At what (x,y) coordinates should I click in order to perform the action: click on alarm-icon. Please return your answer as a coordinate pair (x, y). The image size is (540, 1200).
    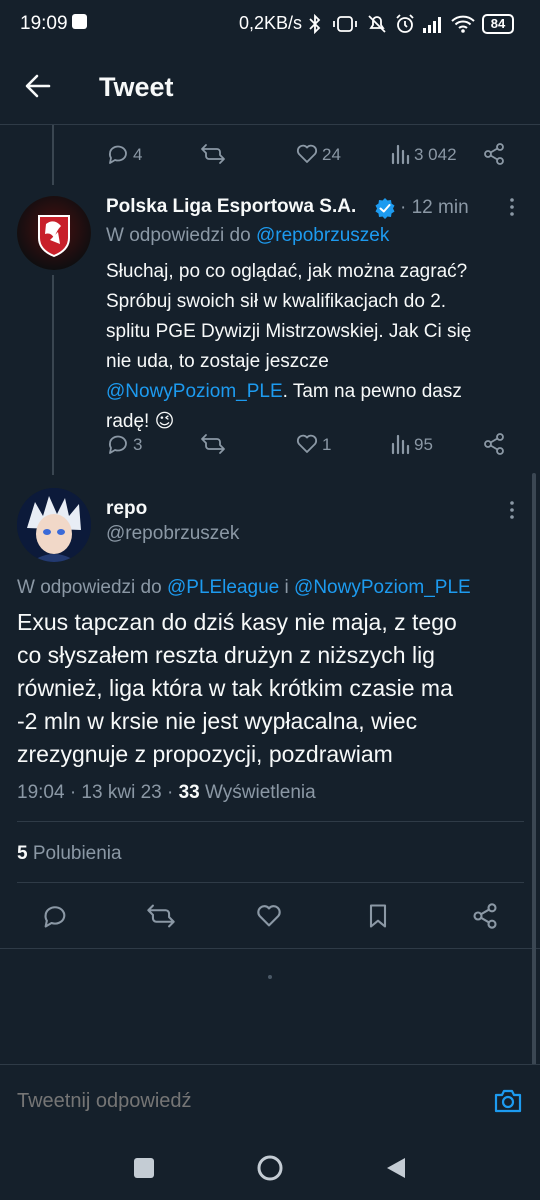
    Looking at the image, I should click on (405, 23).